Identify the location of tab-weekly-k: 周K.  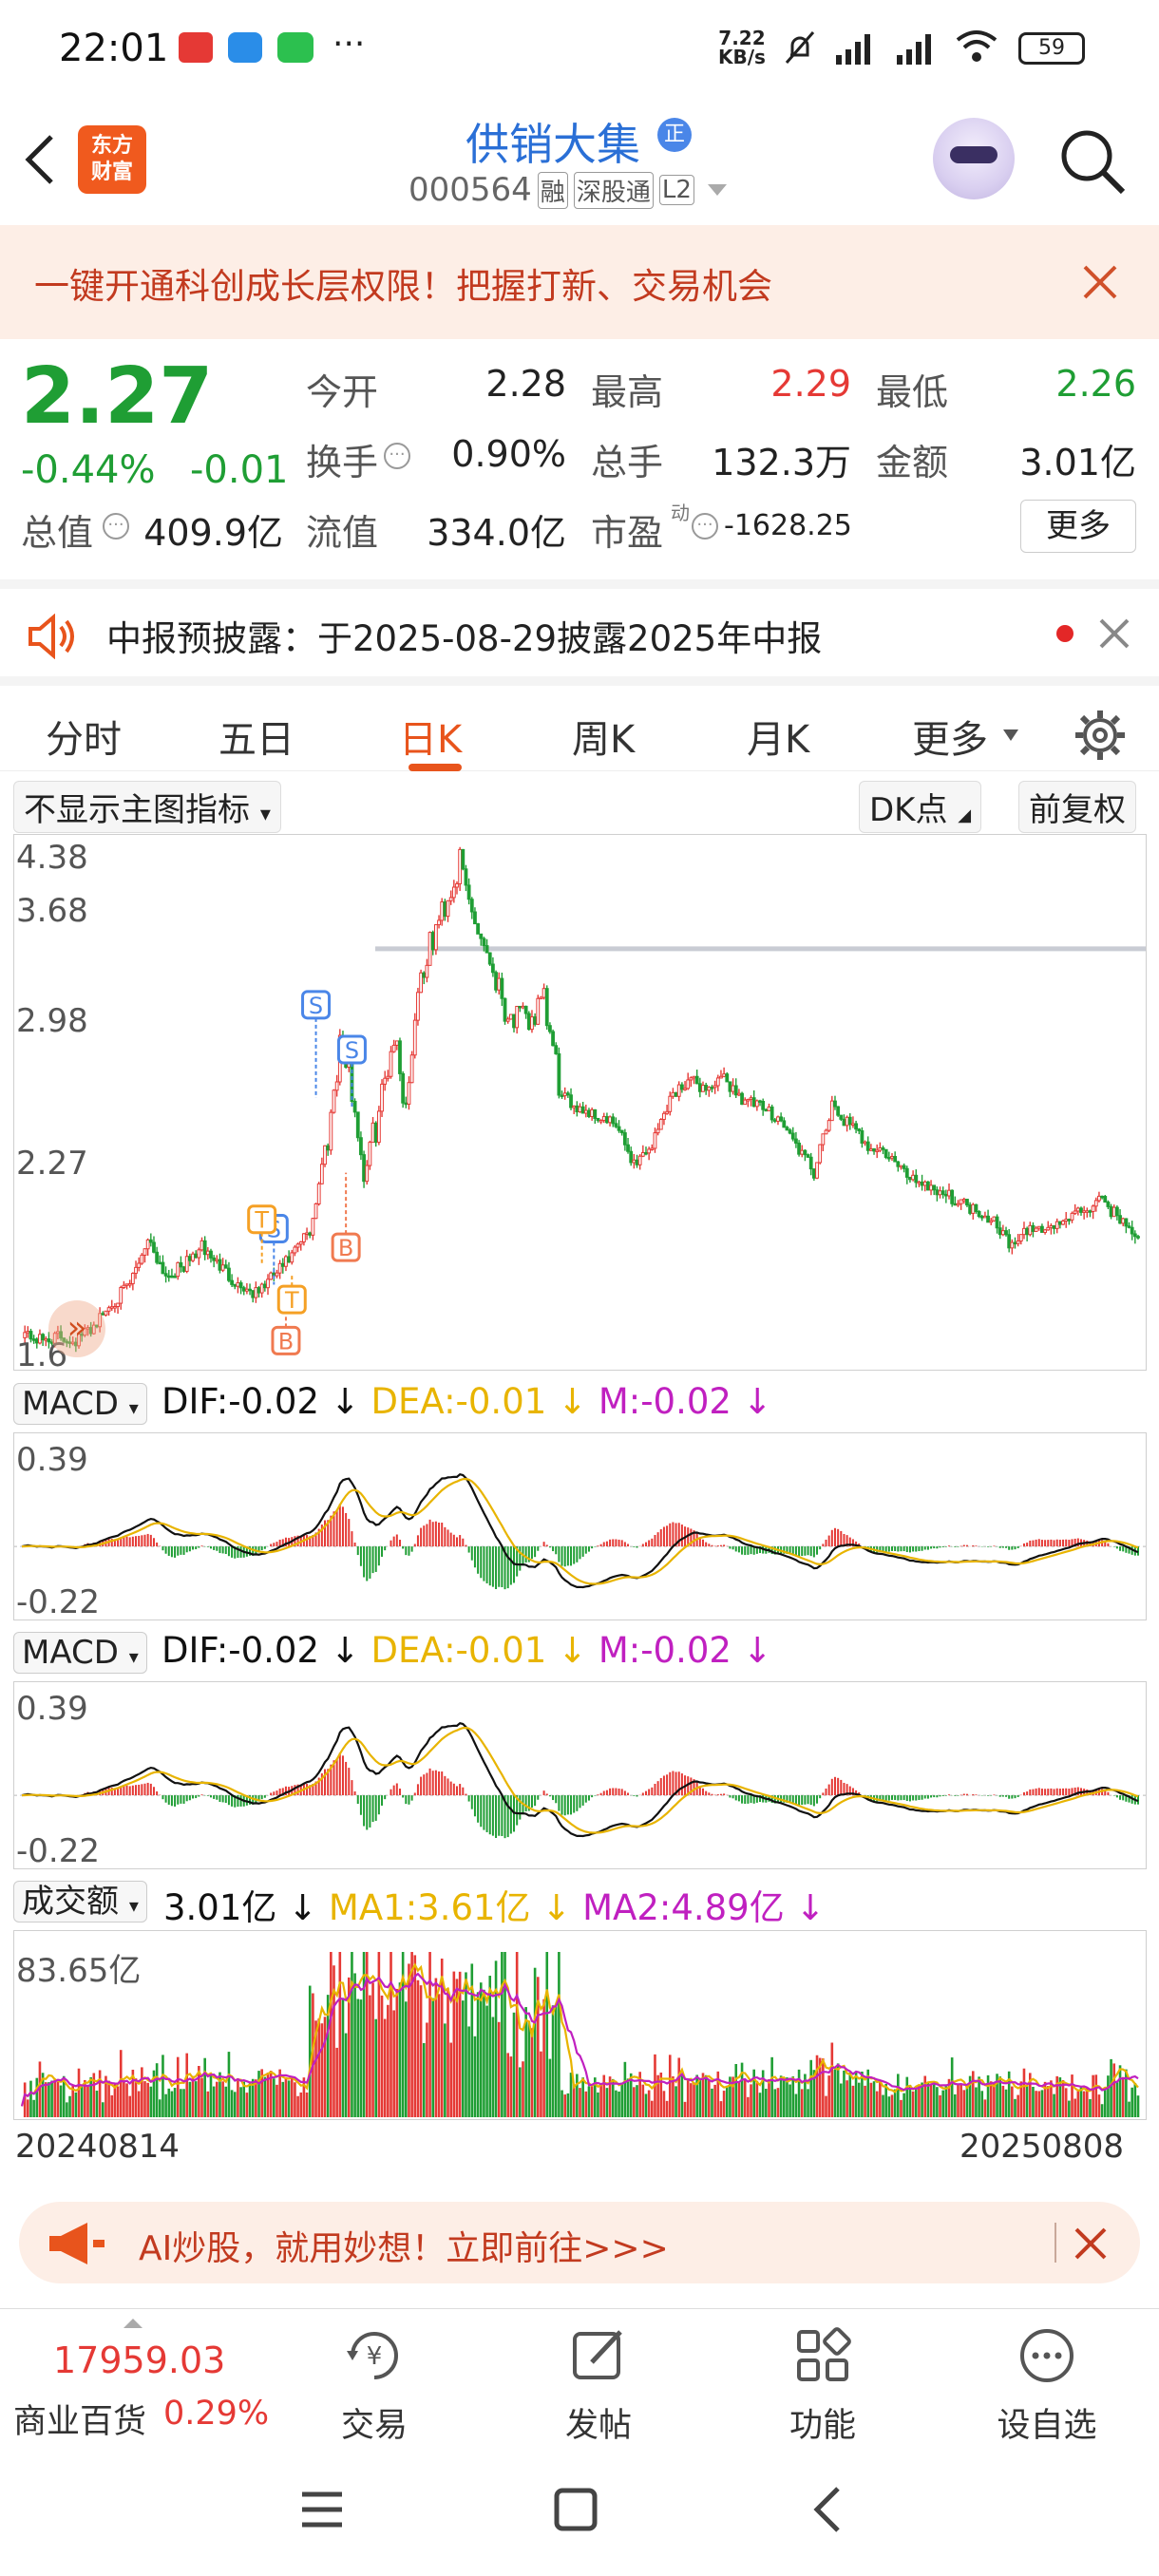
(603, 736).